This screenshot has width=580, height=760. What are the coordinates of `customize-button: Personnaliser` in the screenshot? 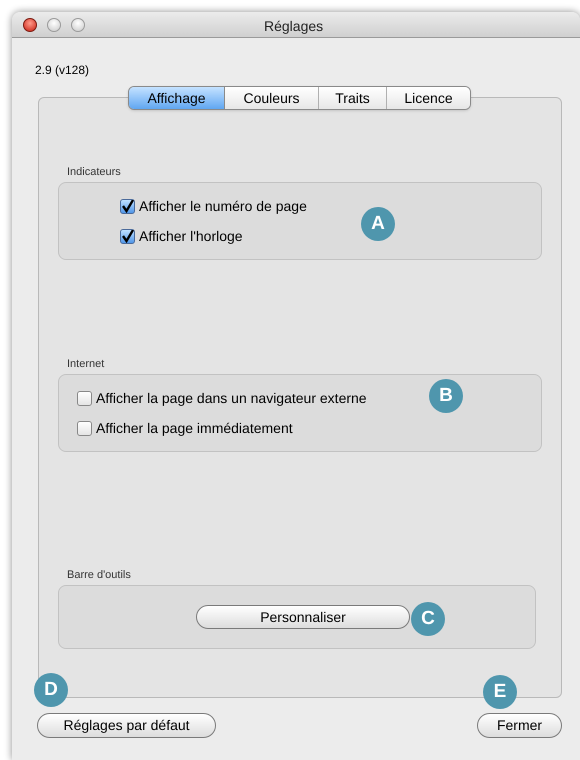 It's located at (303, 617).